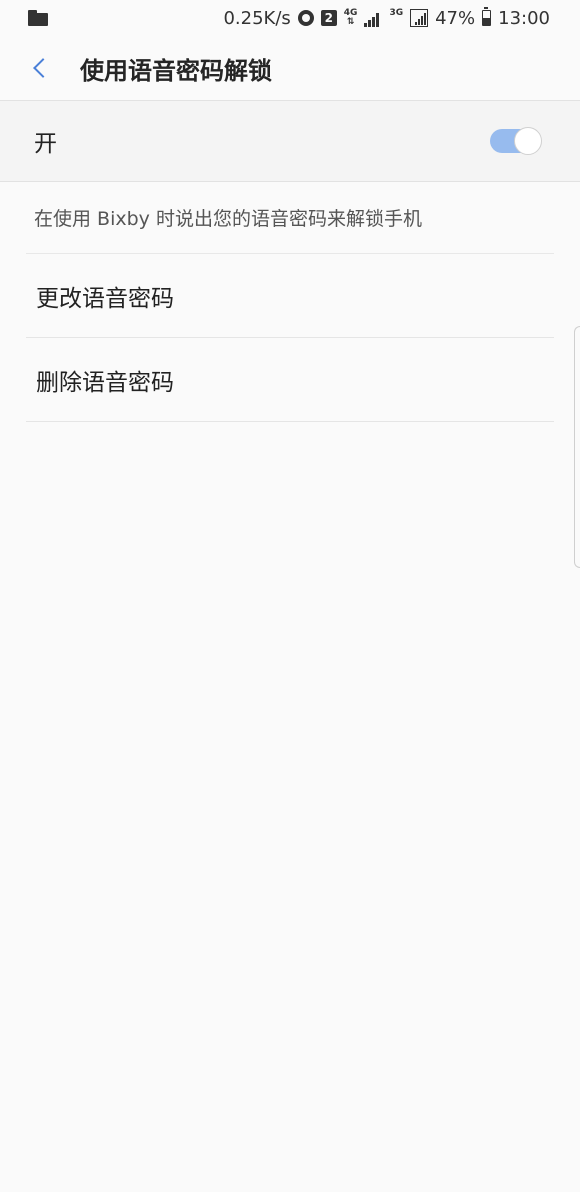 The height and width of the screenshot is (1192, 580). I want to click on signal-icon, so click(373, 18).